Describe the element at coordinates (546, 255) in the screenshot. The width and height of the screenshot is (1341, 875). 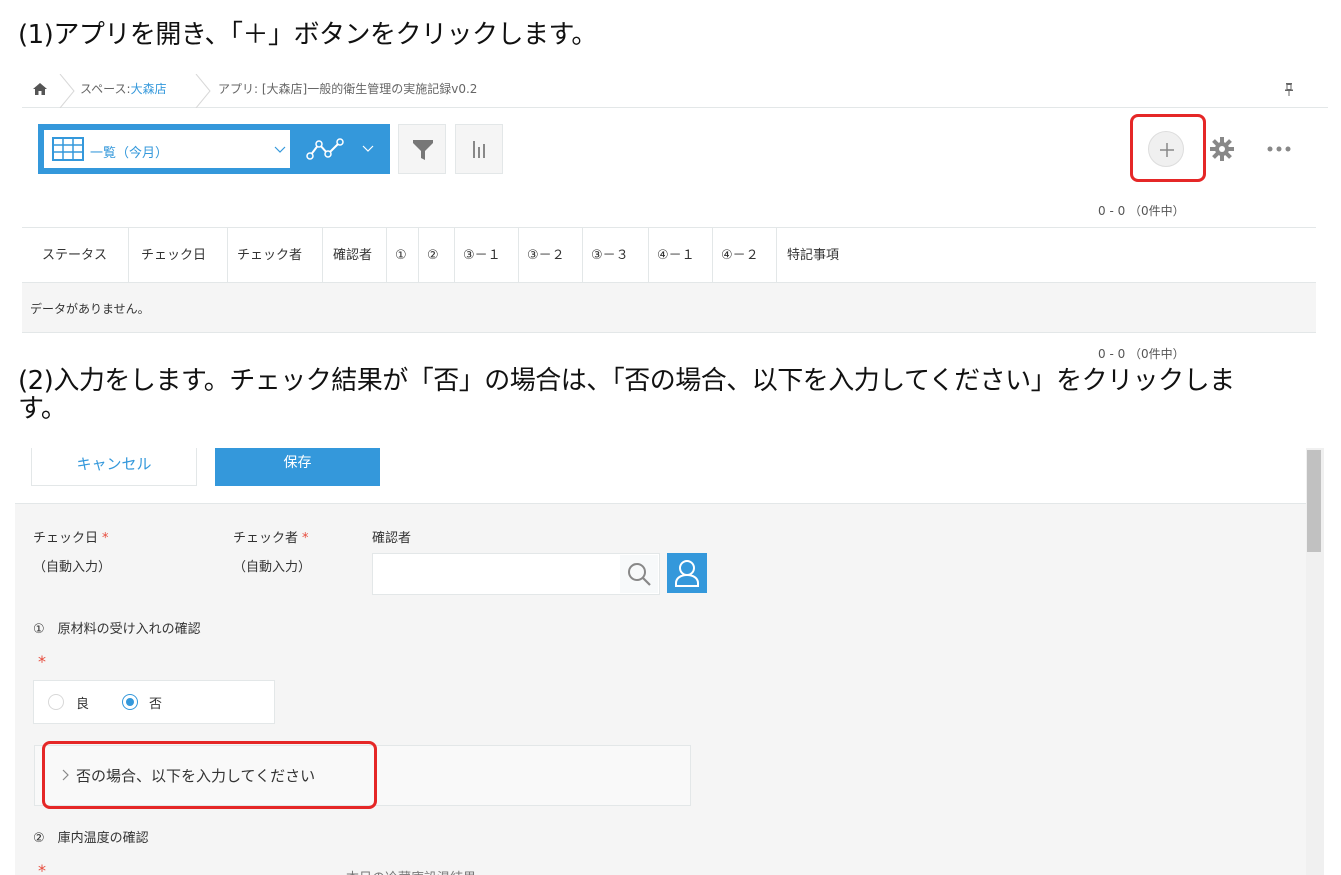
I see `column-header-label: ③－２` at that location.